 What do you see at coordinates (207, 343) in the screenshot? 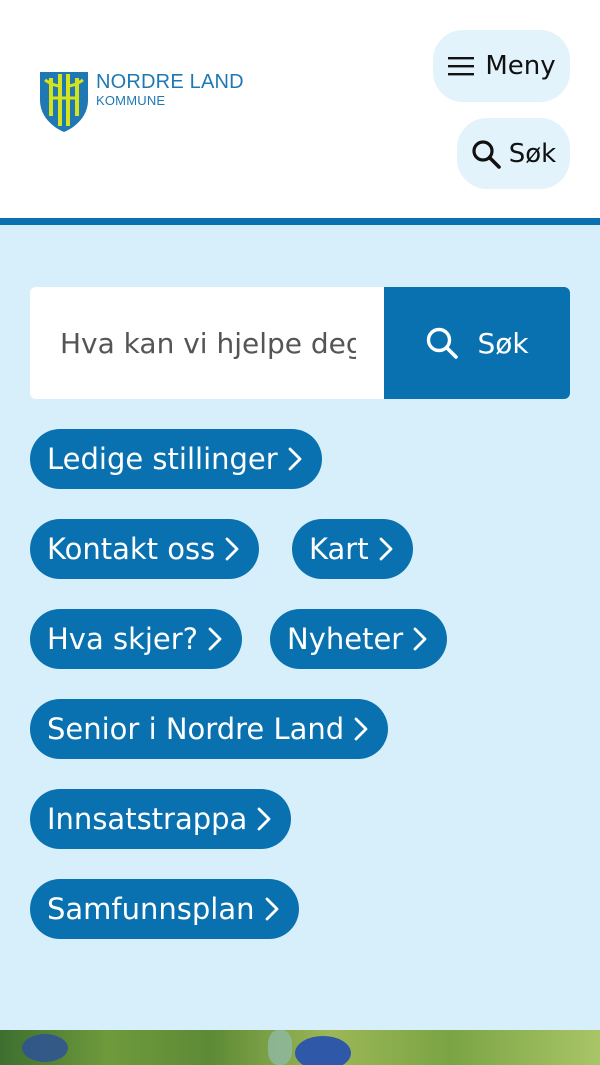
I see `search-input` at bounding box center [207, 343].